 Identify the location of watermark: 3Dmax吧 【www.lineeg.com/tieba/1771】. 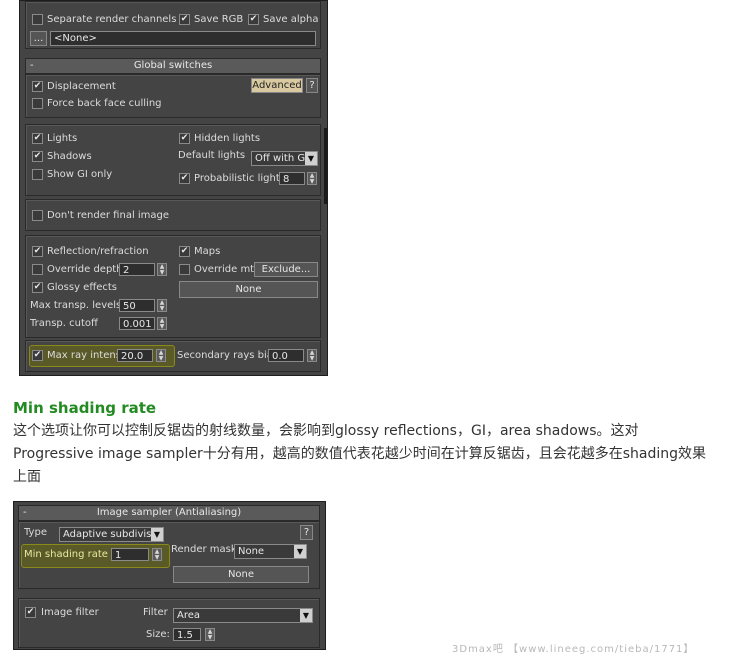
(573, 649).